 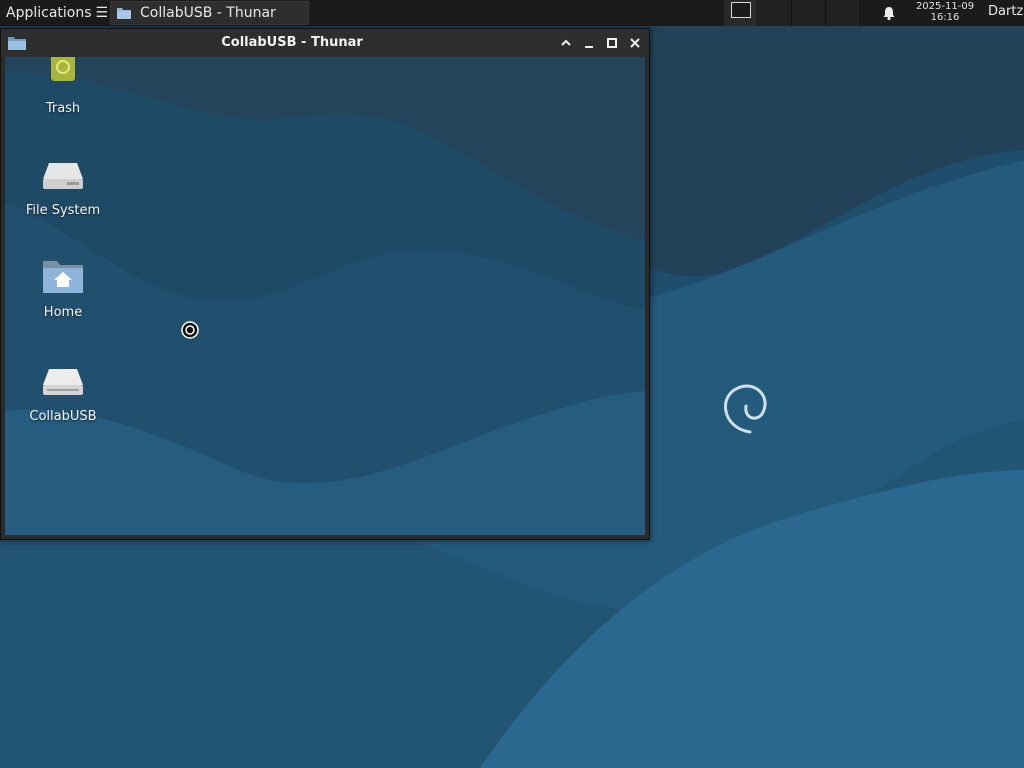 I want to click on chevron-up-icon, so click(x=566, y=42).